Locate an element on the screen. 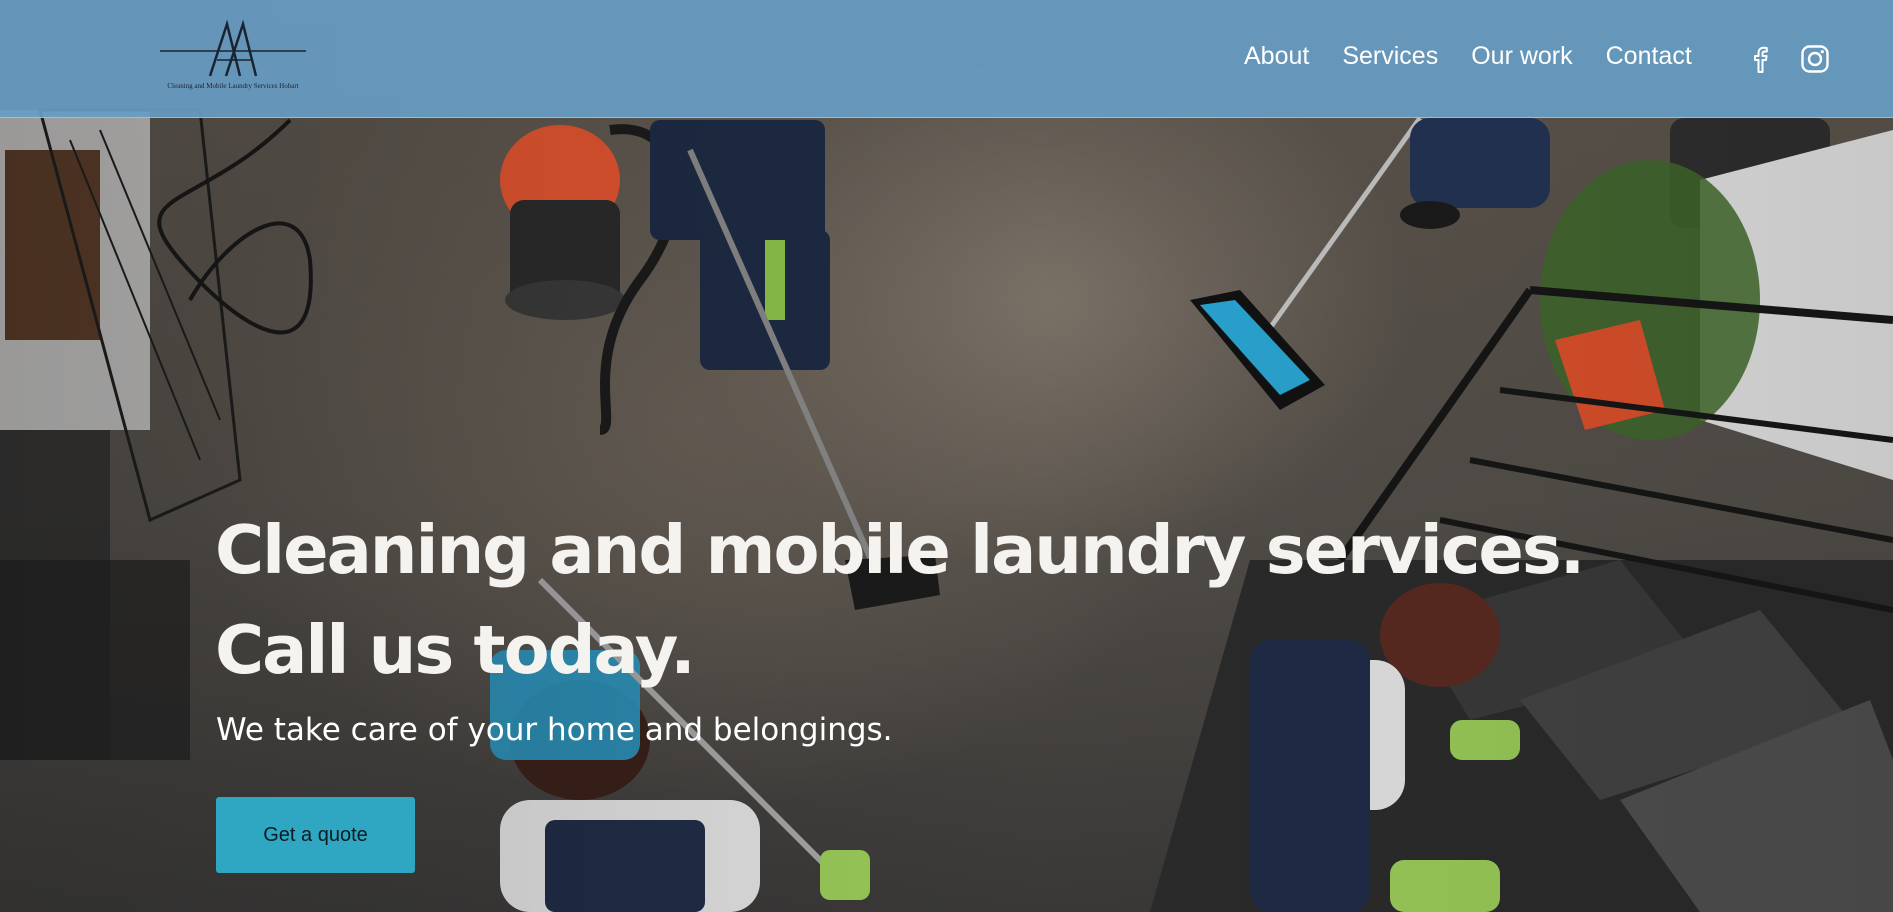 This screenshot has width=1893, height=912. nav-link-our-work: Our work is located at coordinates (1521, 56).